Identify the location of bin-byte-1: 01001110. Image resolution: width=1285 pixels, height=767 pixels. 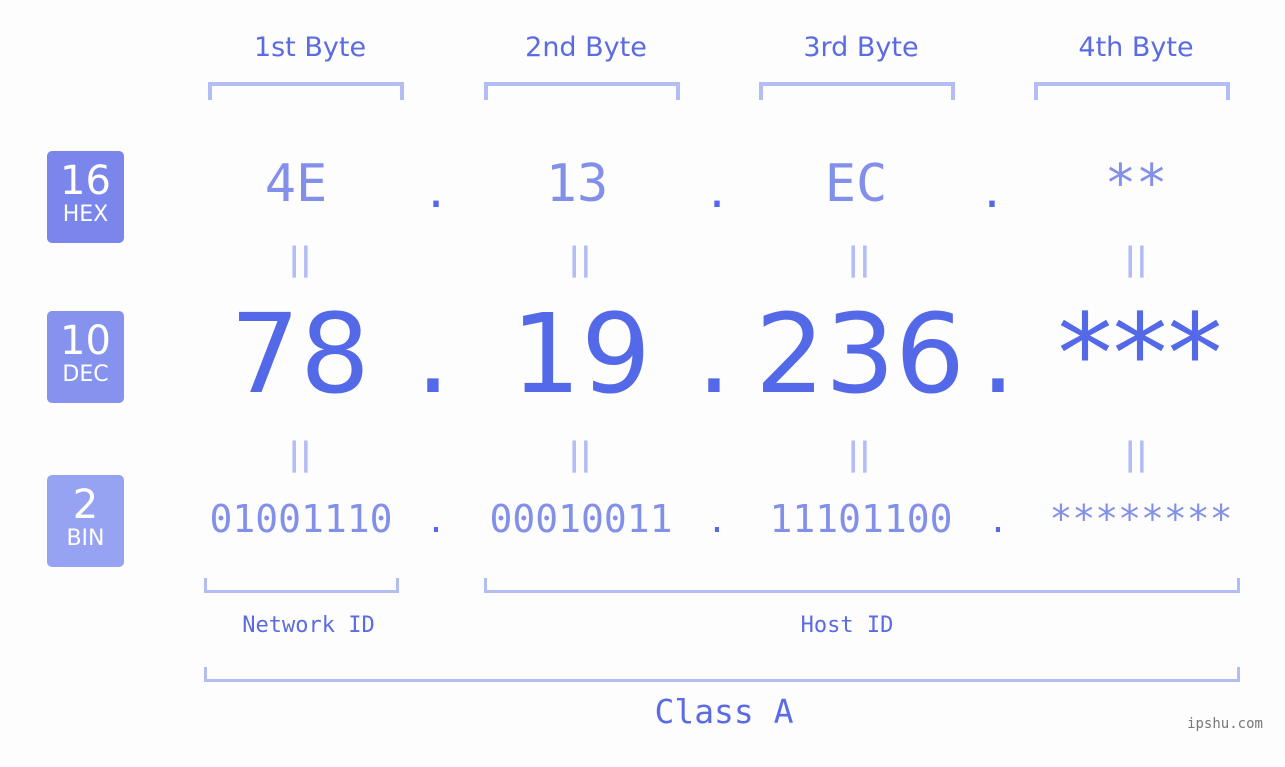
(301, 519).